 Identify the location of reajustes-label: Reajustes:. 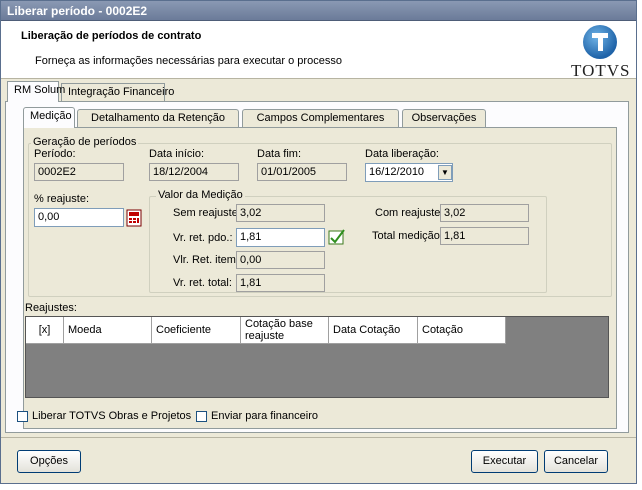
(51, 308).